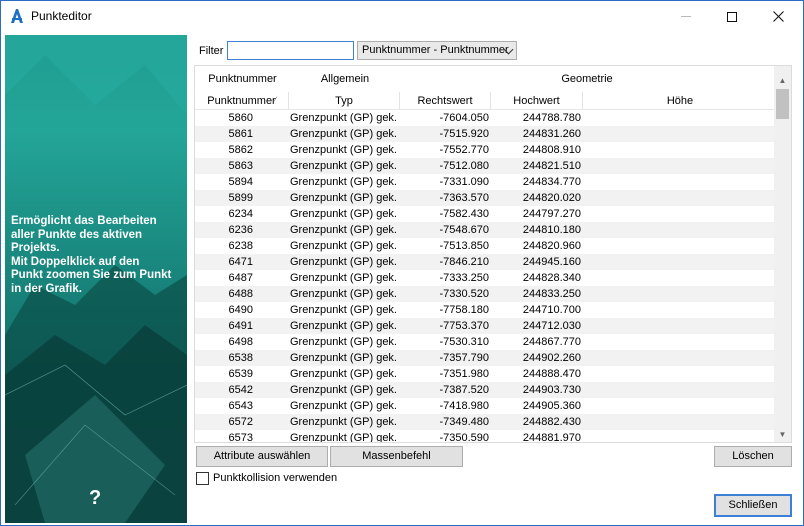 The height and width of the screenshot is (526, 804). I want to click on cell-rechtswert: -7548.670, so click(464, 230).